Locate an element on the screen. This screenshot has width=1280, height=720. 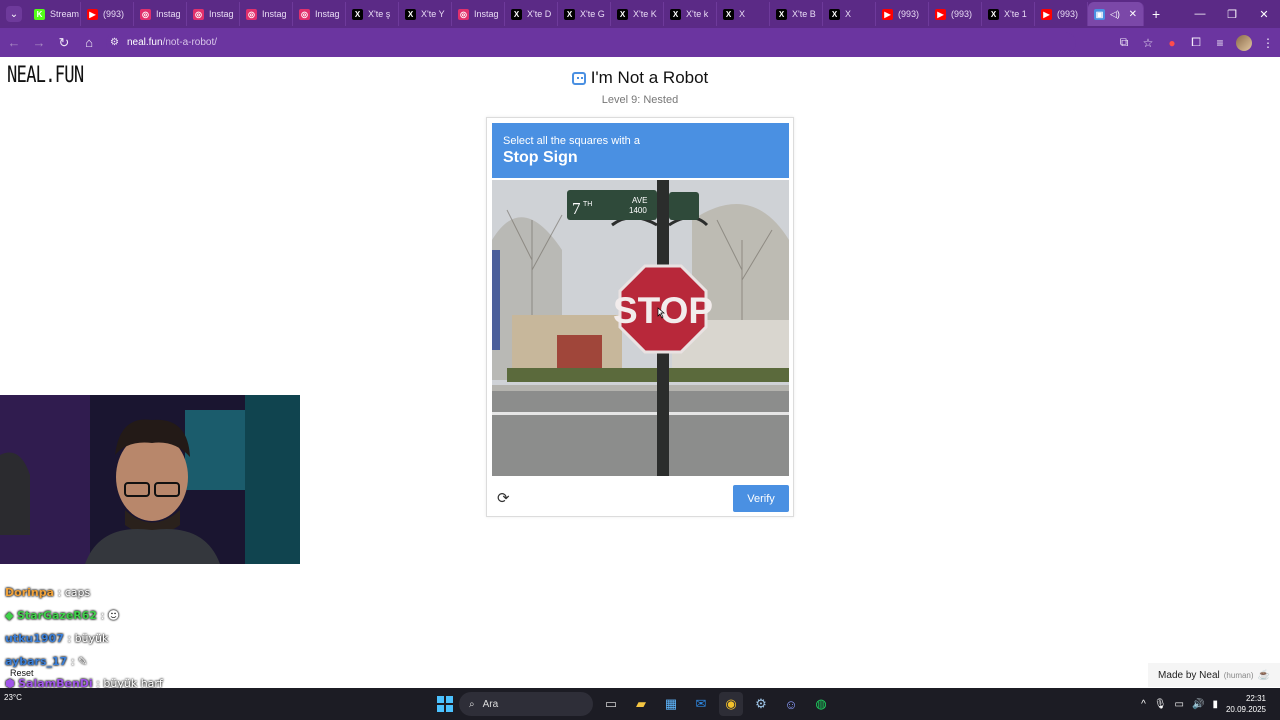
clock: 22:31 20.09.2025 is located at coordinates (1246, 704).